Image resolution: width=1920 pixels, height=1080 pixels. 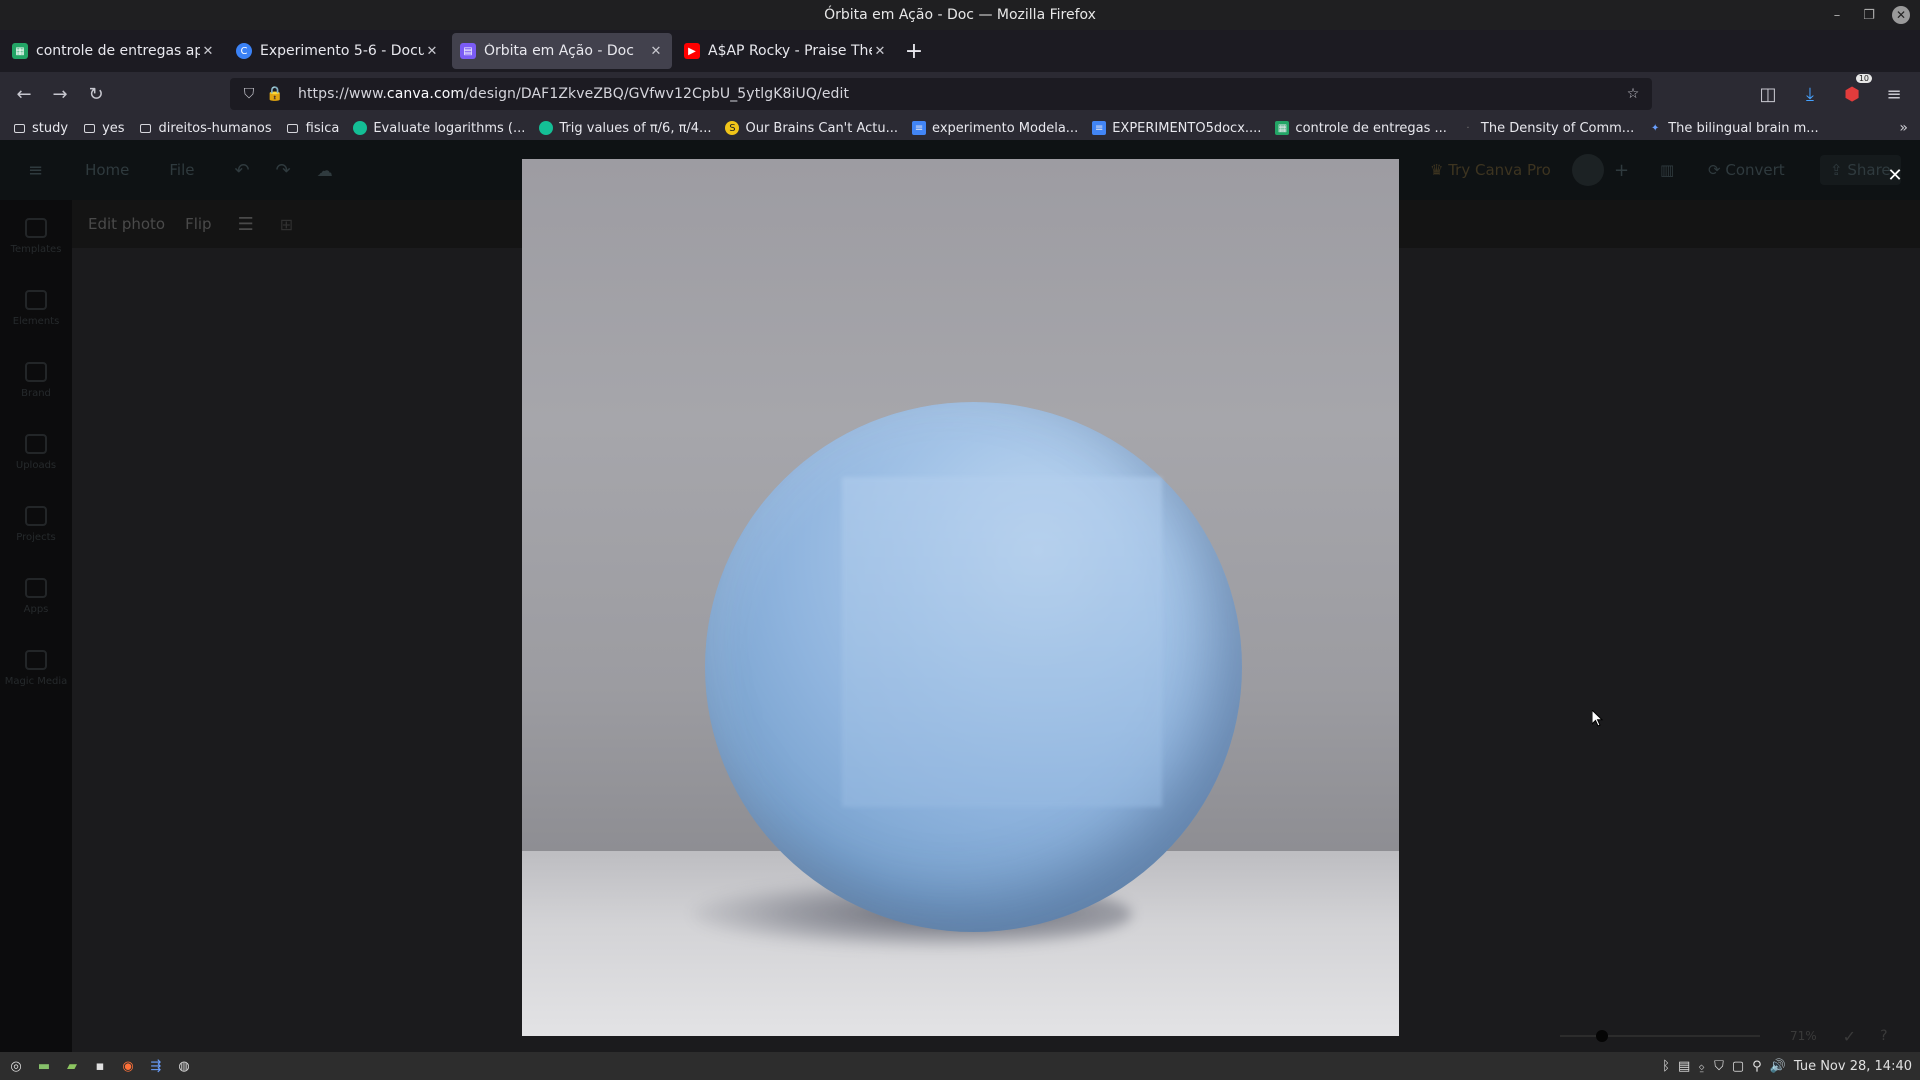 What do you see at coordinates (1598, 718) in the screenshot?
I see `mouse-cursor-icon` at bounding box center [1598, 718].